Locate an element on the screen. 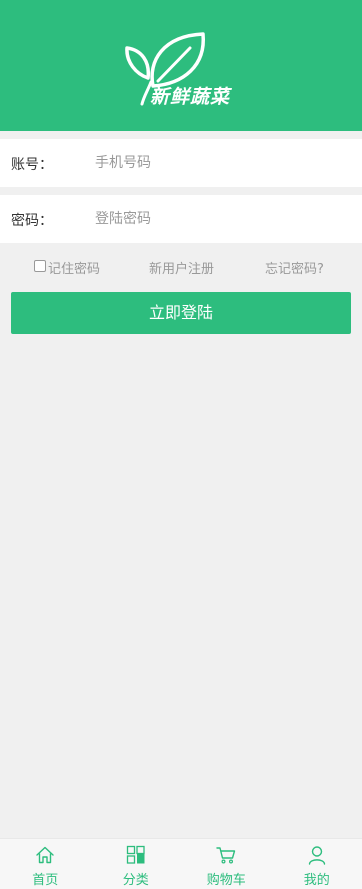 The width and height of the screenshot is (362, 889). register-link: 新用户注册 is located at coordinates (181, 267).